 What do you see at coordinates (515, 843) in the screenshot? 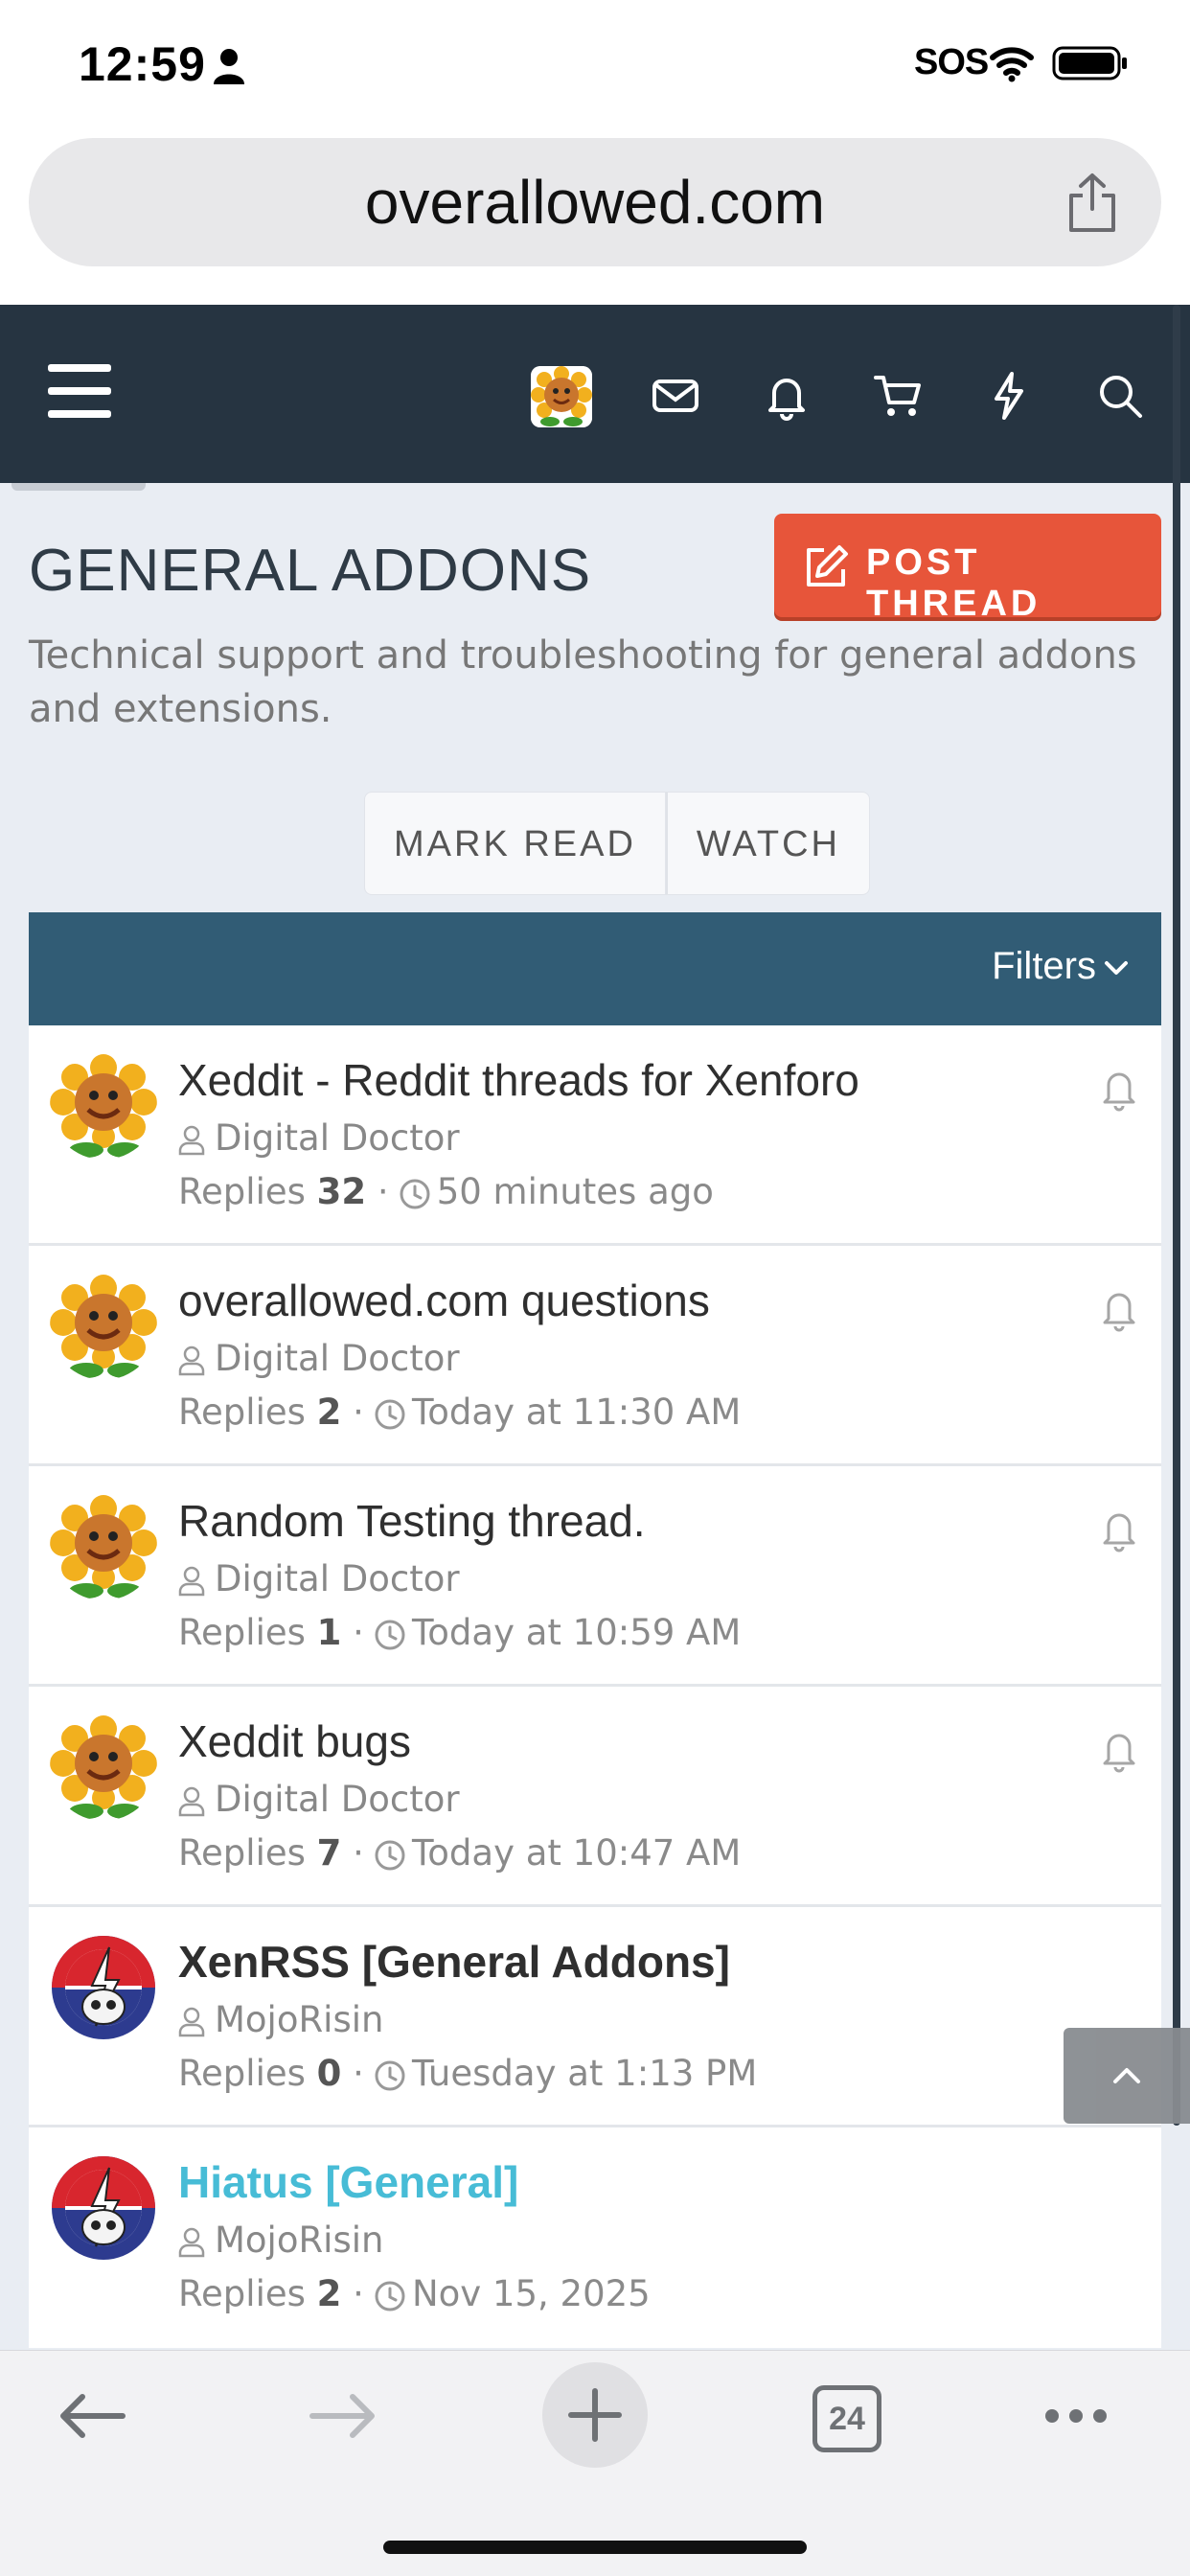
I see `mark-read-button: MARK READ` at bounding box center [515, 843].